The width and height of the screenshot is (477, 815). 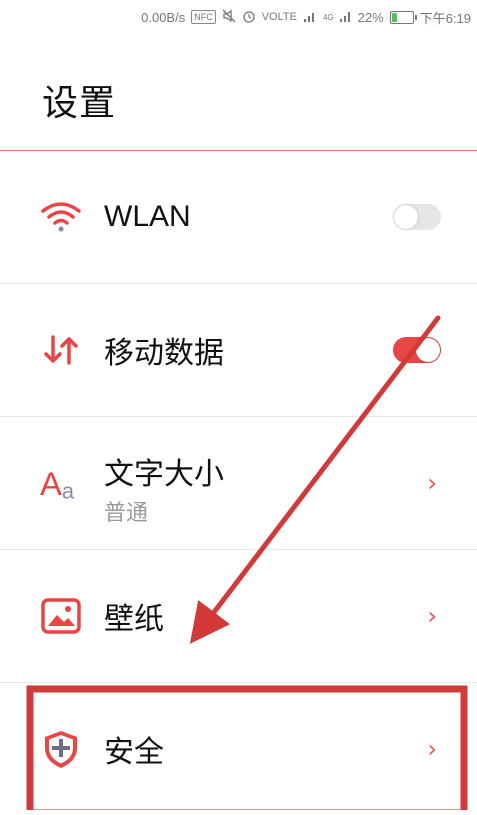 I want to click on wlan-toggle, so click(x=417, y=217).